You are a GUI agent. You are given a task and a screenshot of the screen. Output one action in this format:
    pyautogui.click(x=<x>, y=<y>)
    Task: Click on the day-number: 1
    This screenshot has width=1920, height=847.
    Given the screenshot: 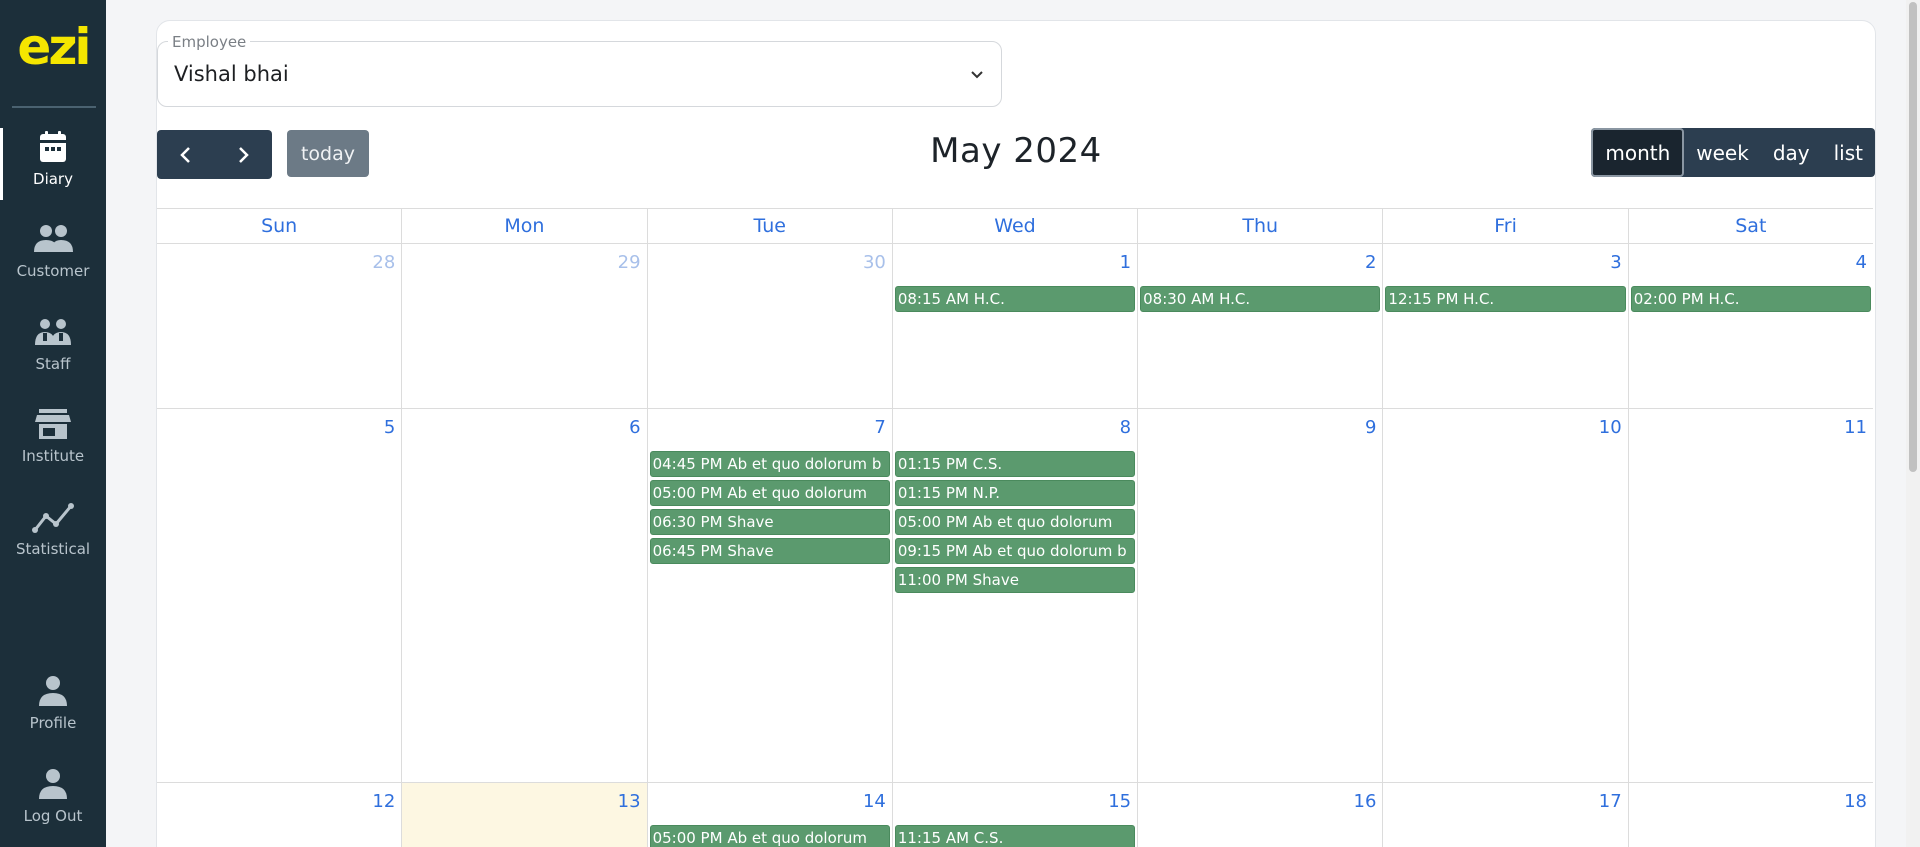 What is the action you would take?
    pyautogui.click(x=1125, y=262)
    